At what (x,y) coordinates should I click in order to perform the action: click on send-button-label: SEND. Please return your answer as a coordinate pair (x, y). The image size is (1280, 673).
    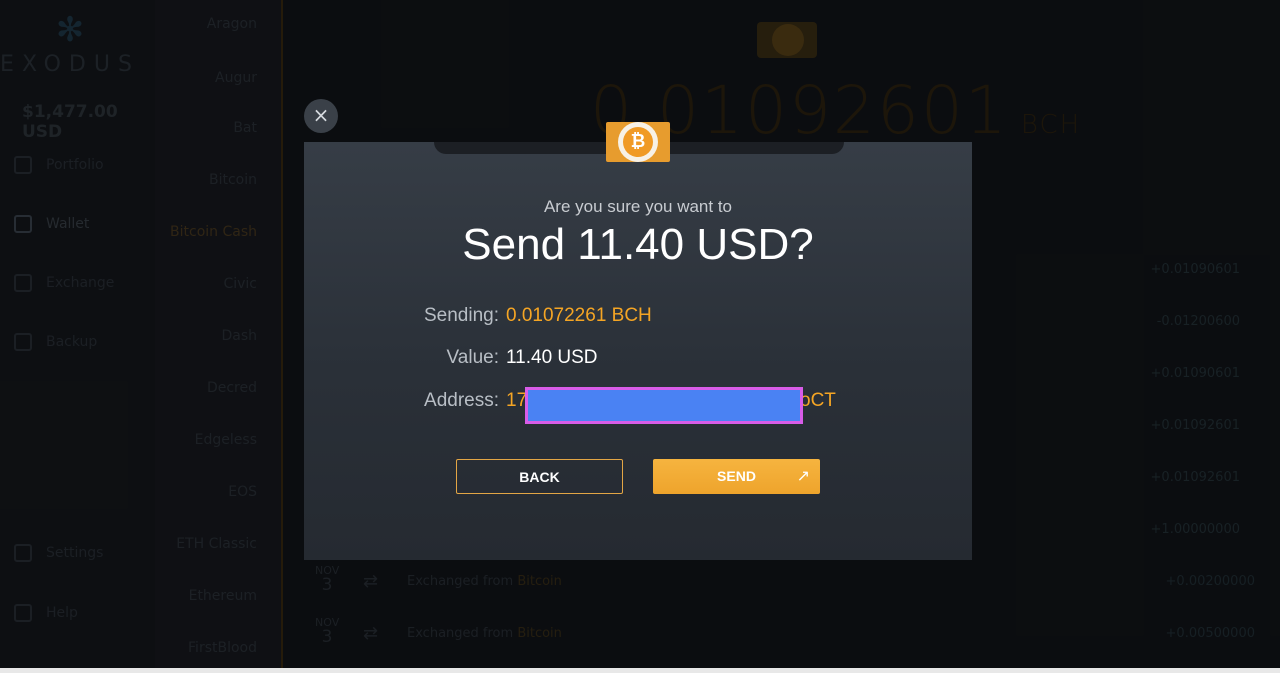
    Looking at the image, I should click on (736, 476).